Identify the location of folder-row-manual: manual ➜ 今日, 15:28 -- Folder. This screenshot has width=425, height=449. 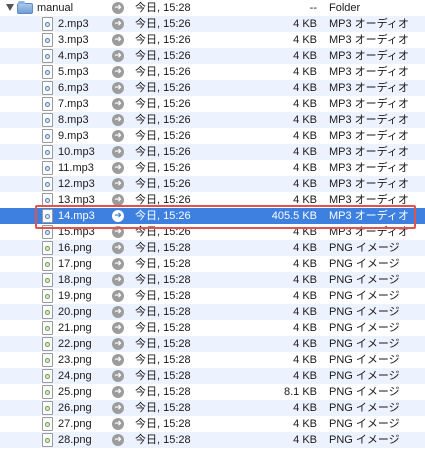
(212, 8).